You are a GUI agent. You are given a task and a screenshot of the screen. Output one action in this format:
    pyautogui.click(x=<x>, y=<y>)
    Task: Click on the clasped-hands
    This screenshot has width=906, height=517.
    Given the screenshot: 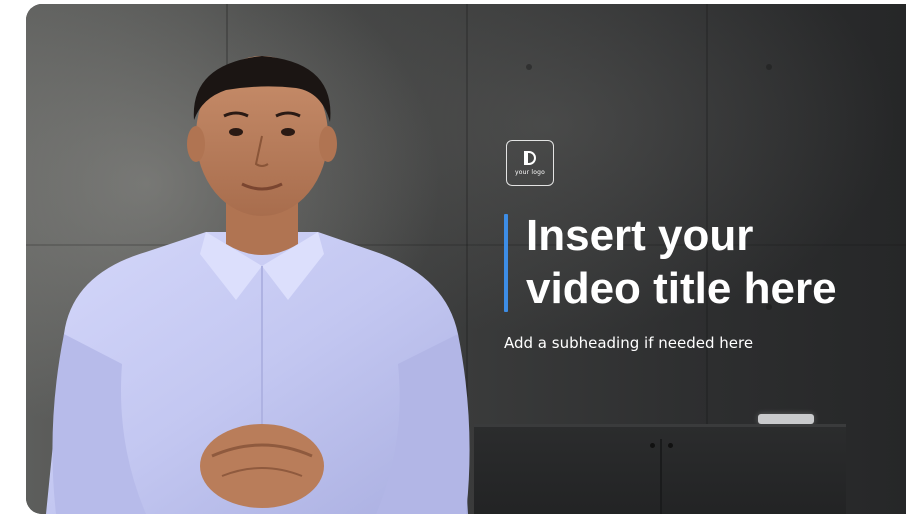 What is the action you would take?
    pyautogui.click(x=262, y=466)
    